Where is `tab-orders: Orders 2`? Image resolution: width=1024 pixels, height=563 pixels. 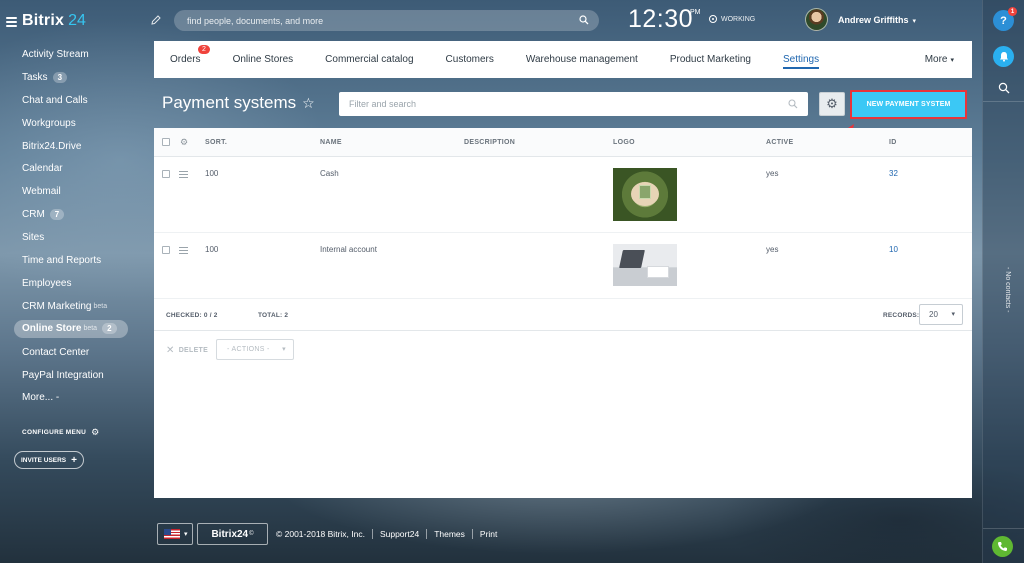 tab-orders: Orders 2 is located at coordinates (185, 59).